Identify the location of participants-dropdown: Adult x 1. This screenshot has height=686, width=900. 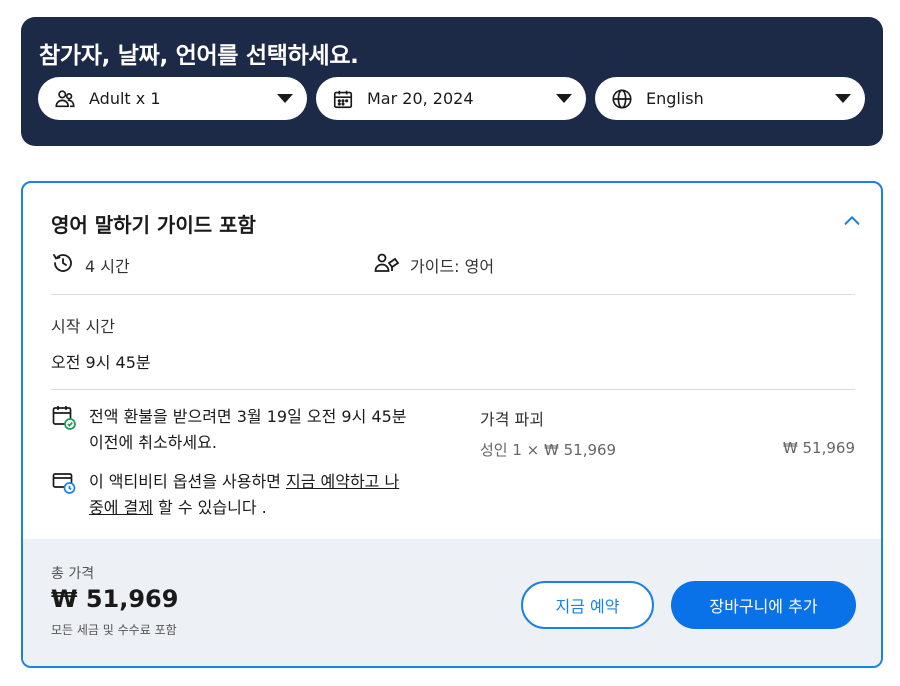
(172, 98).